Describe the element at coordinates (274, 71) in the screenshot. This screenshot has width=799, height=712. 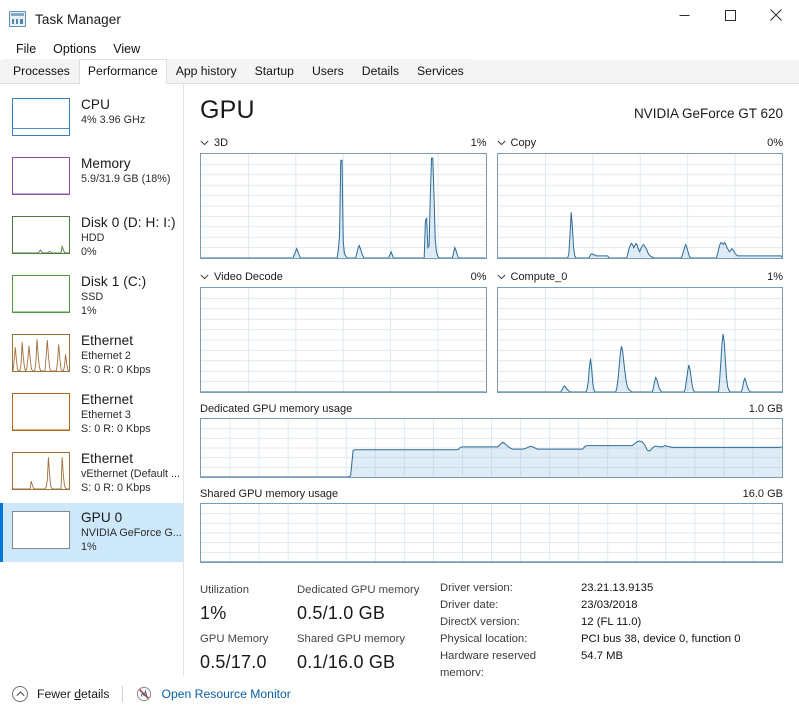
I see `tab-startup: Startup` at that location.